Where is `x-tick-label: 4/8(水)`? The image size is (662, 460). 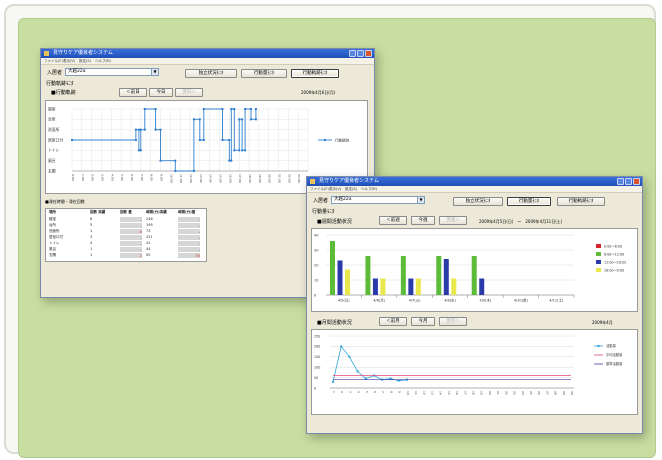
x-tick-label: 4/8(水) is located at coordinates (450, 300).